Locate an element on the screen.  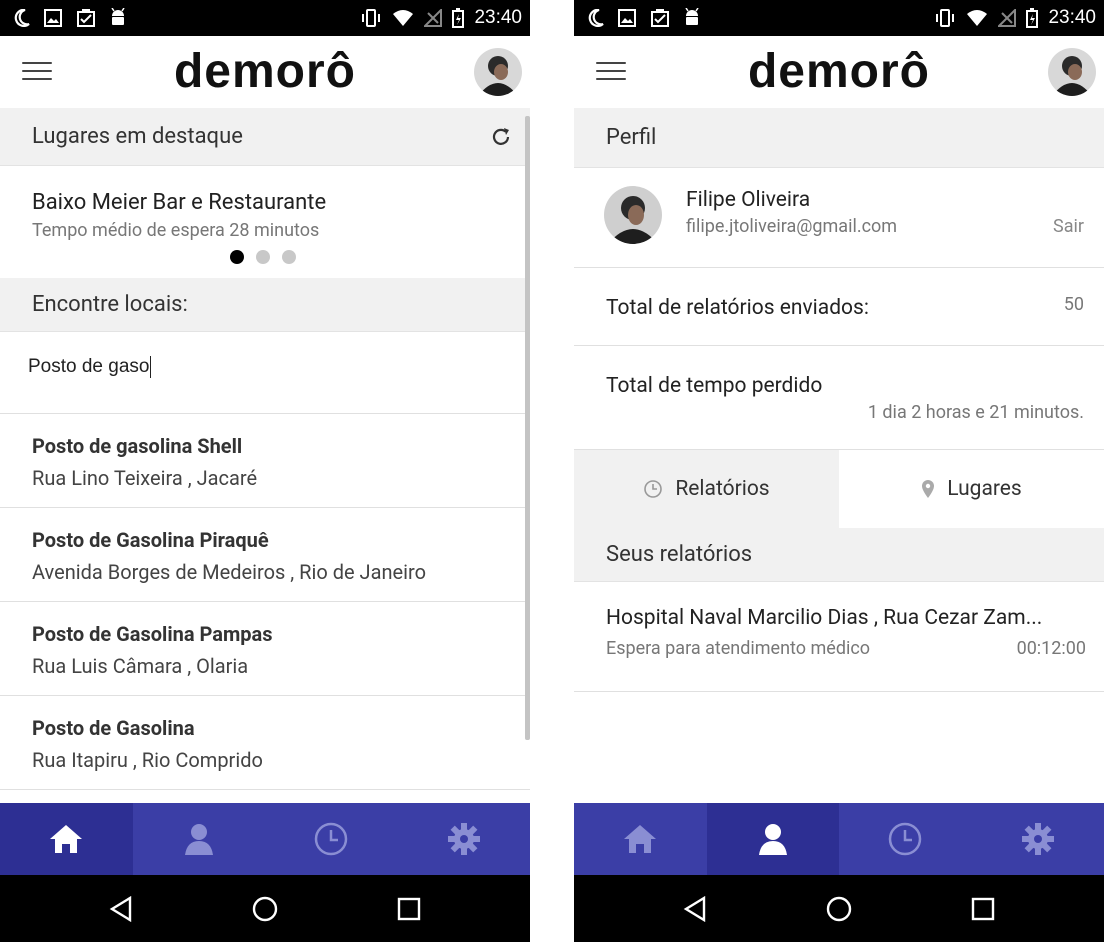
clipboard-icon is located at coordinates (660, 18).